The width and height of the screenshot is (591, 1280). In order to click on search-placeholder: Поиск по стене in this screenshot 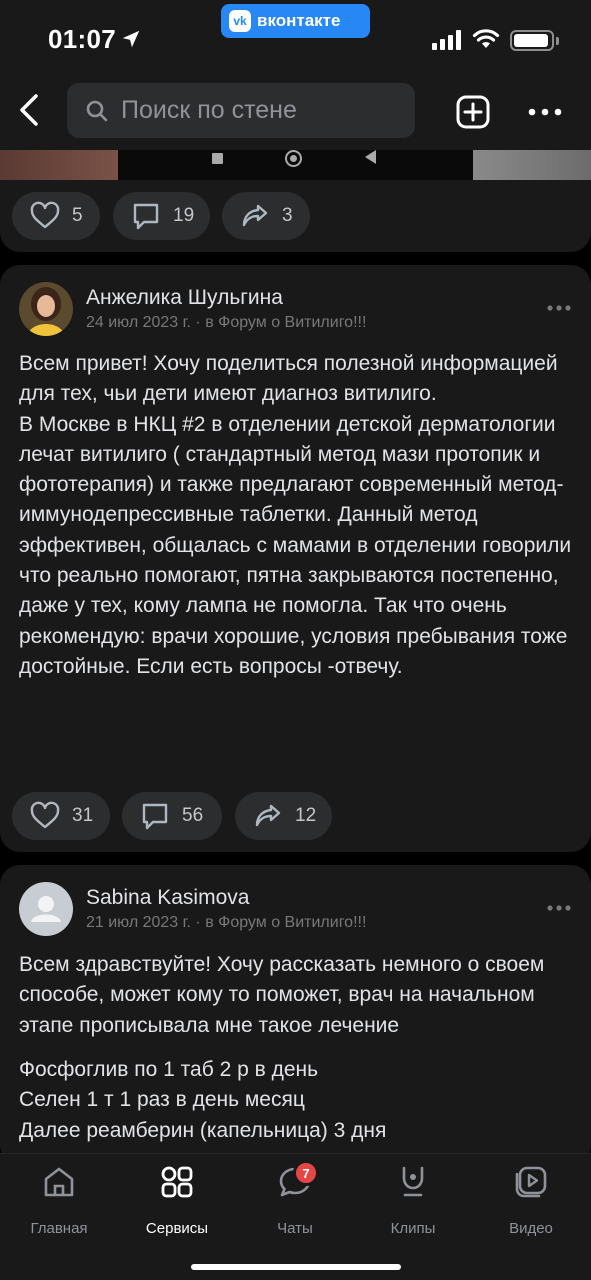, I will do `click(209, 110)`.